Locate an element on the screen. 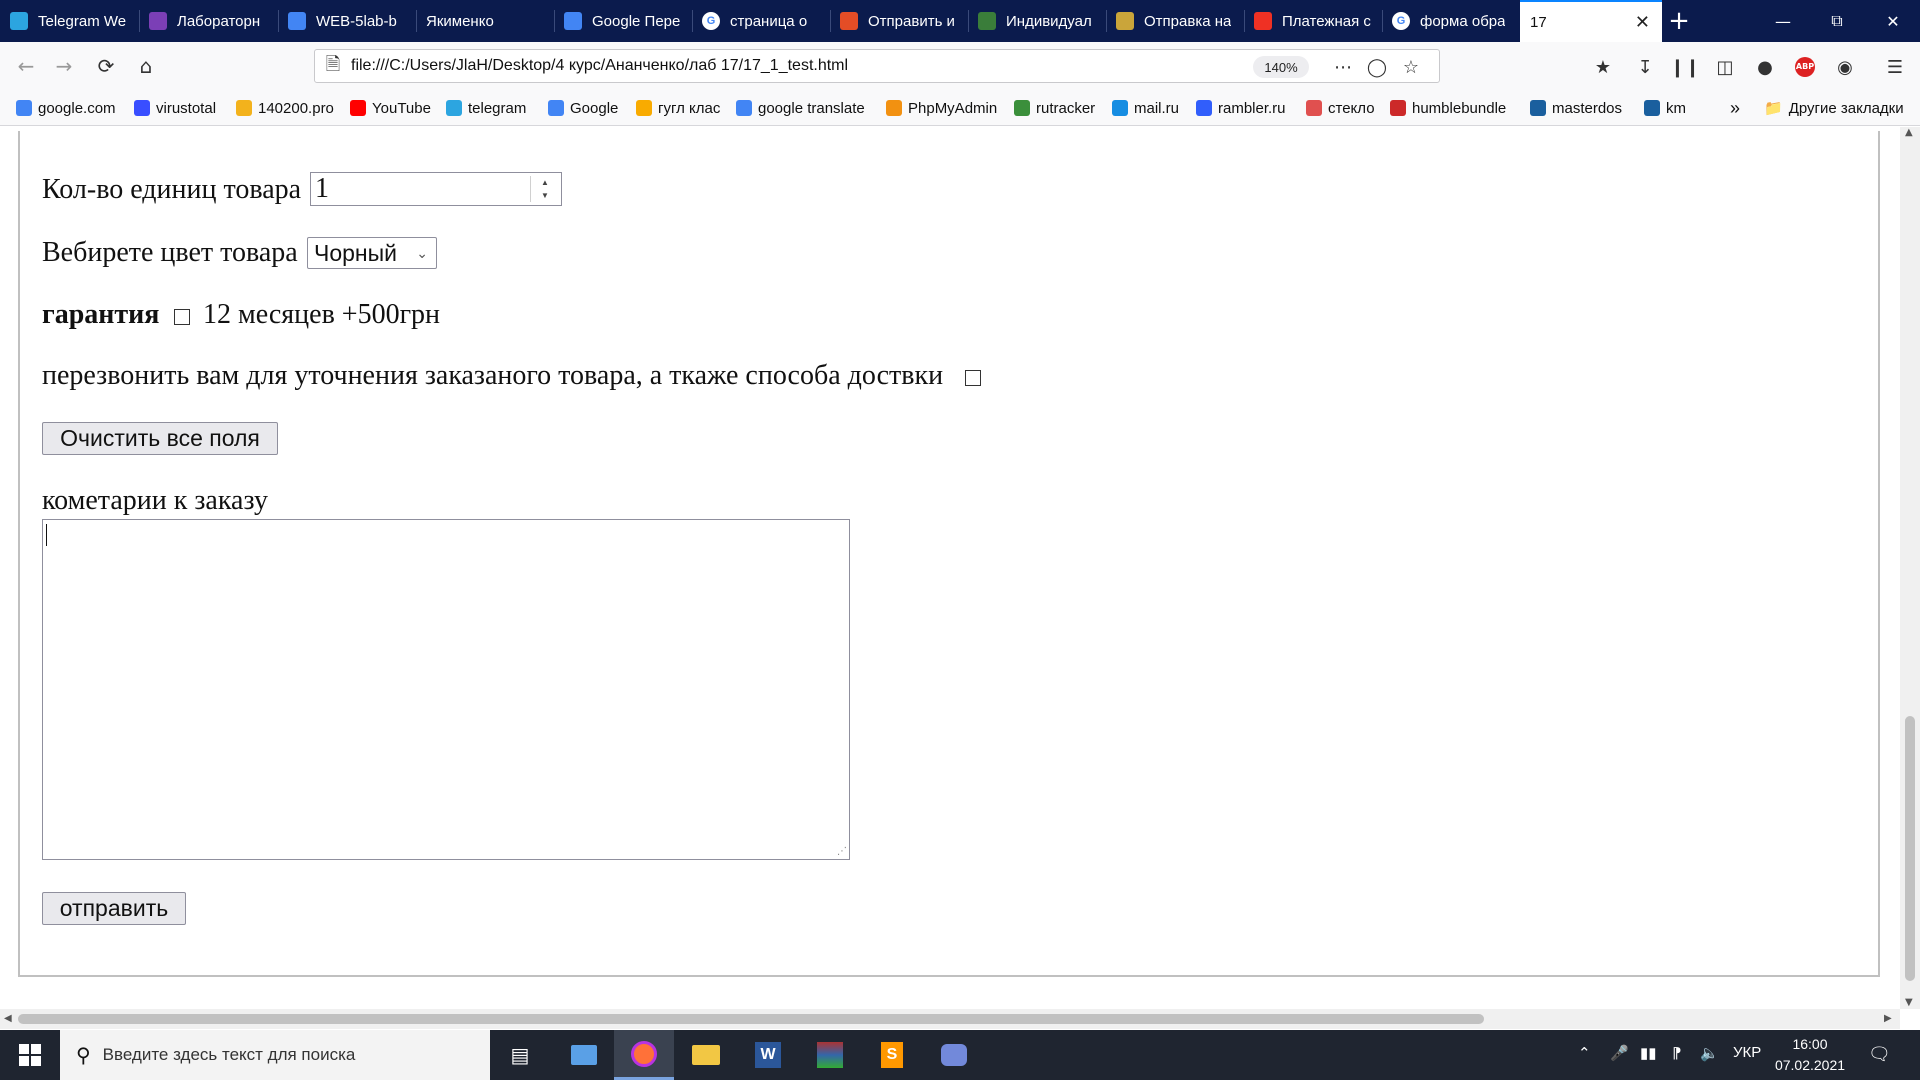  language-indicator: УКР is located at coordinates (1747, 1052).